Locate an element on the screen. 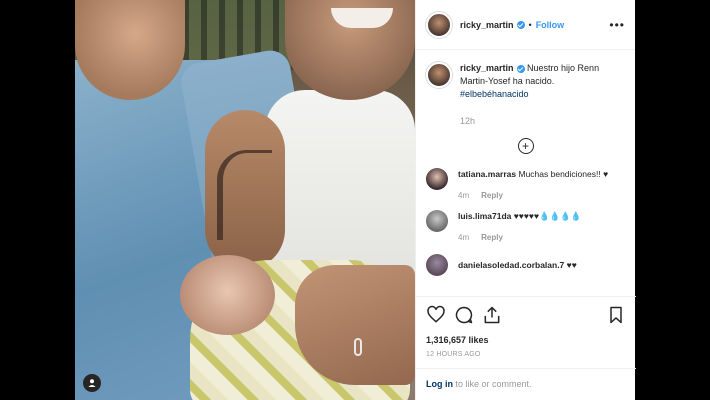 Image resolution: width=710 pixels, height=400 pixels. comment-text: Muchas bendiciones!! ♥ is located at coordinates (562, 174).